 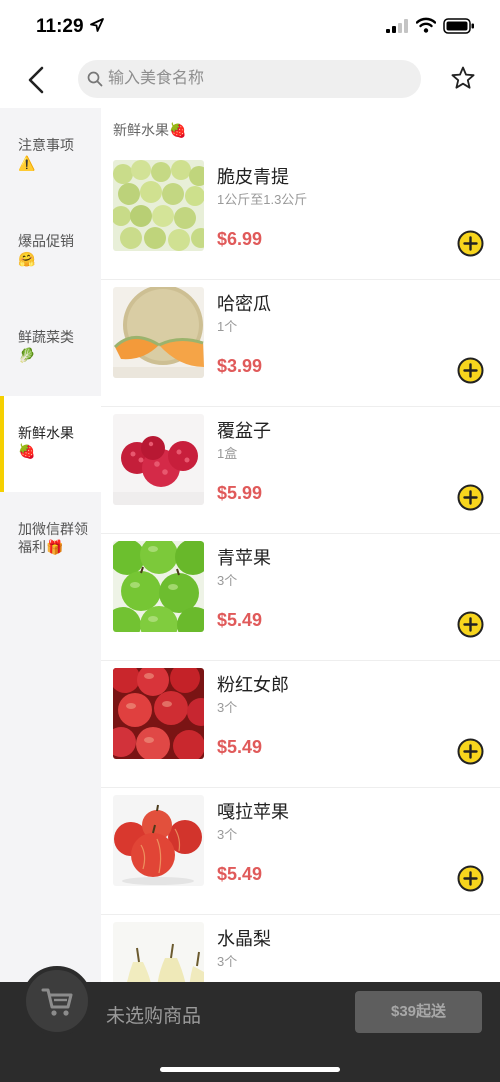 I want to click on warning-icon: ⚠️, so click(x=27, y=163).